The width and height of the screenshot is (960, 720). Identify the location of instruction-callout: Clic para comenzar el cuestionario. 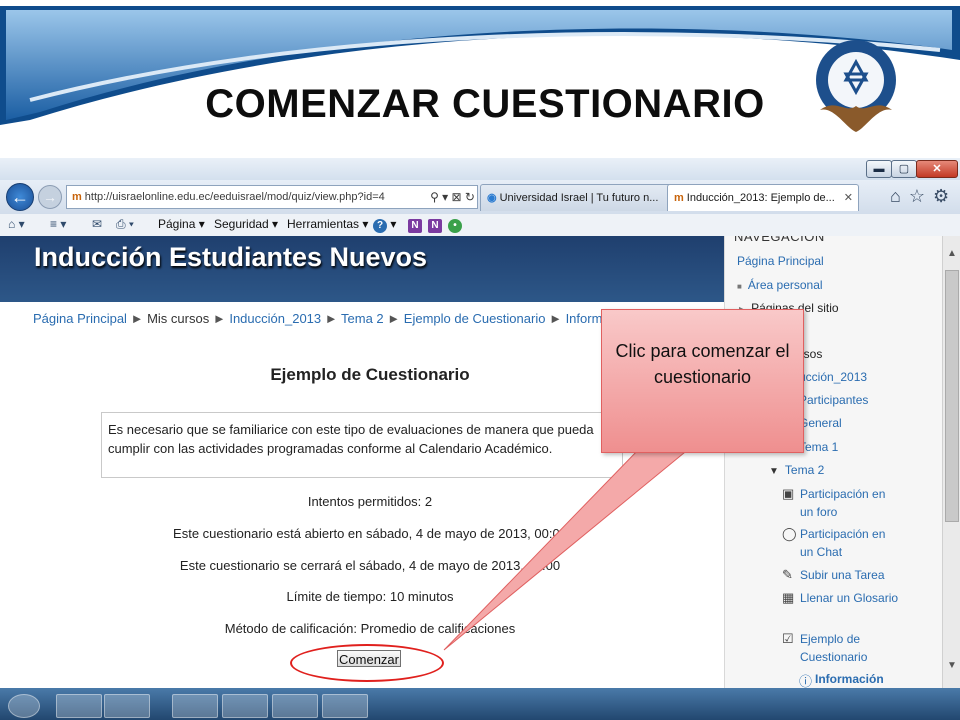
(702, 381).